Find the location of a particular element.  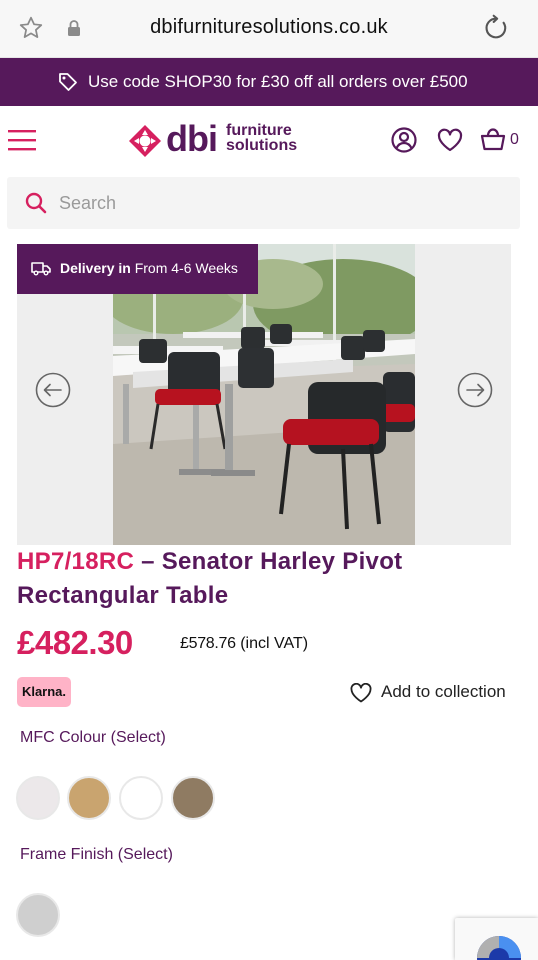

delivery-lead-time: From 4-6 Weeks is located at coordinates (186, 268).